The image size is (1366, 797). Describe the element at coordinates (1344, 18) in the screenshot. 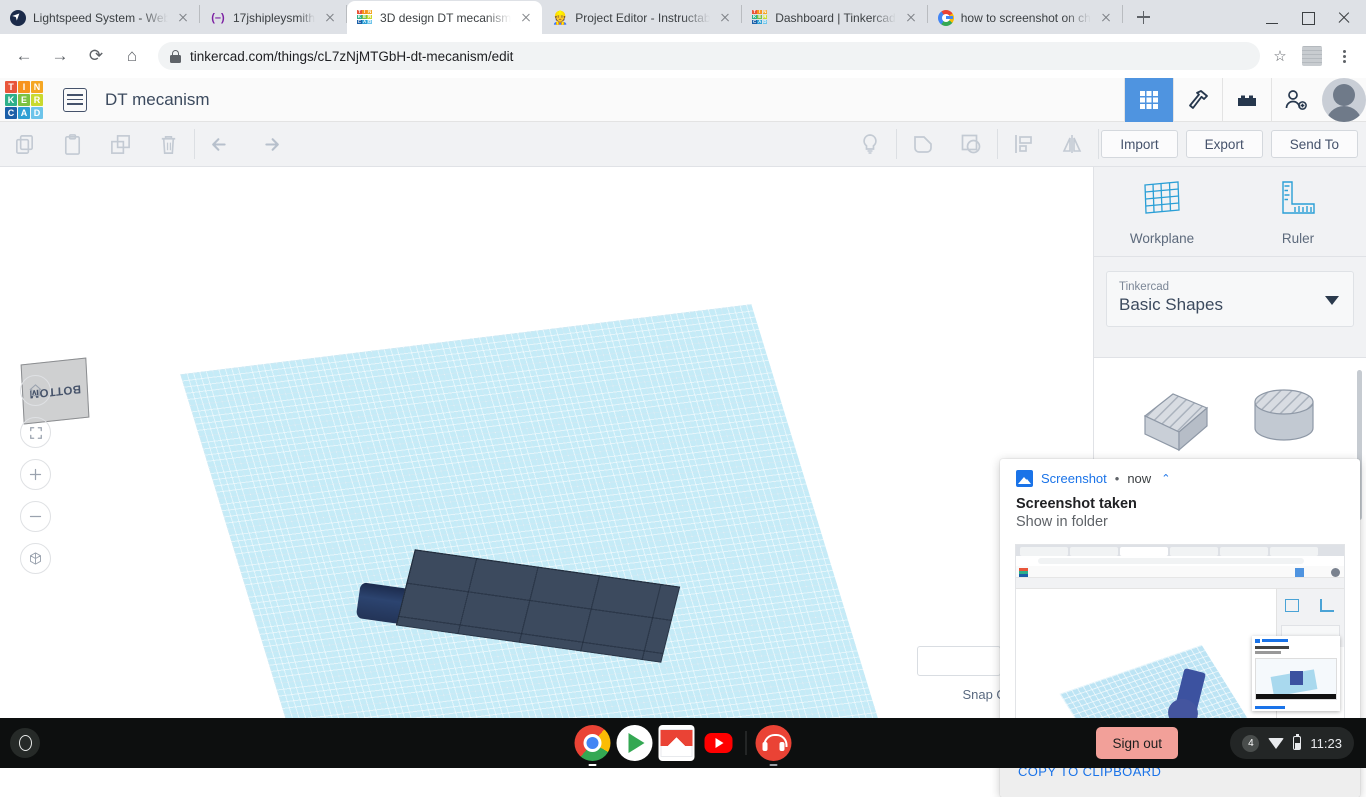

I see `close-icon` at that location.